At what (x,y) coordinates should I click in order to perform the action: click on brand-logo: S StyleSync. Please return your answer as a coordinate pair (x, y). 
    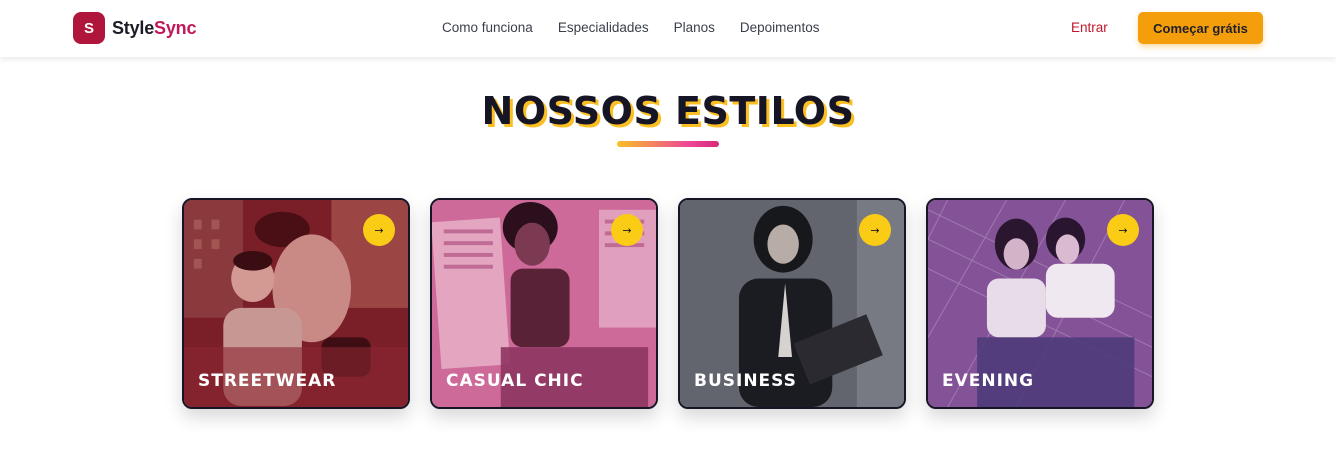
    Looking at the image, I should click on (134, 28).